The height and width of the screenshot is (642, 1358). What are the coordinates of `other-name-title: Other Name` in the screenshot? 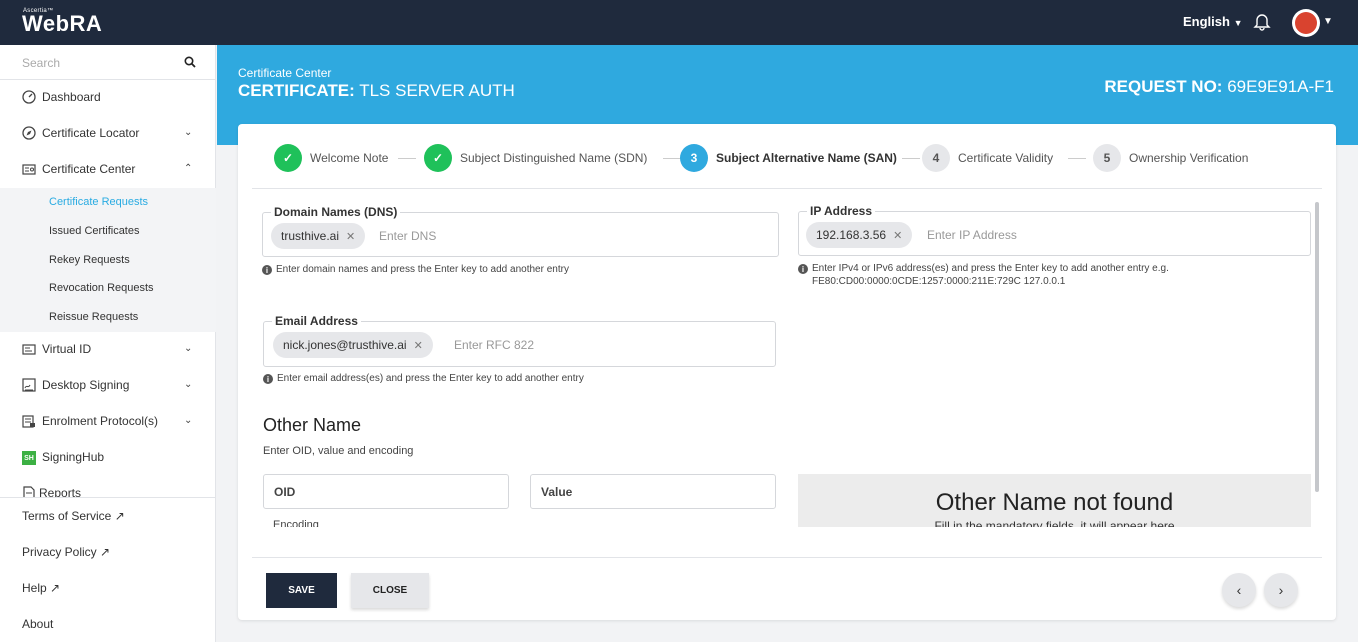 It's located at (312, 425).